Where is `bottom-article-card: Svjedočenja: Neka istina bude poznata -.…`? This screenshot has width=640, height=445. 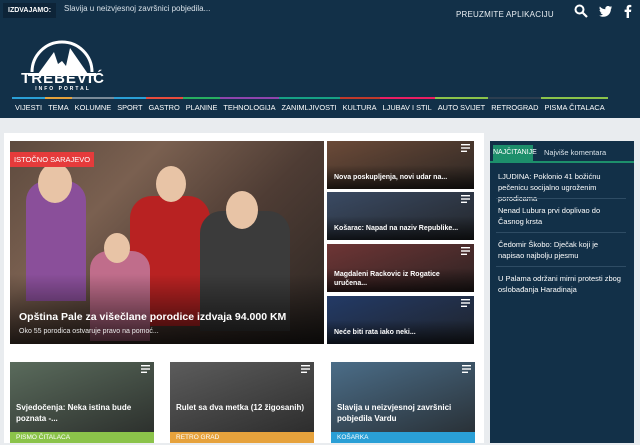 bottom-article-card: Svjedočenja: Neka istina bude poznata -.… is located at coordinates (82, 402).